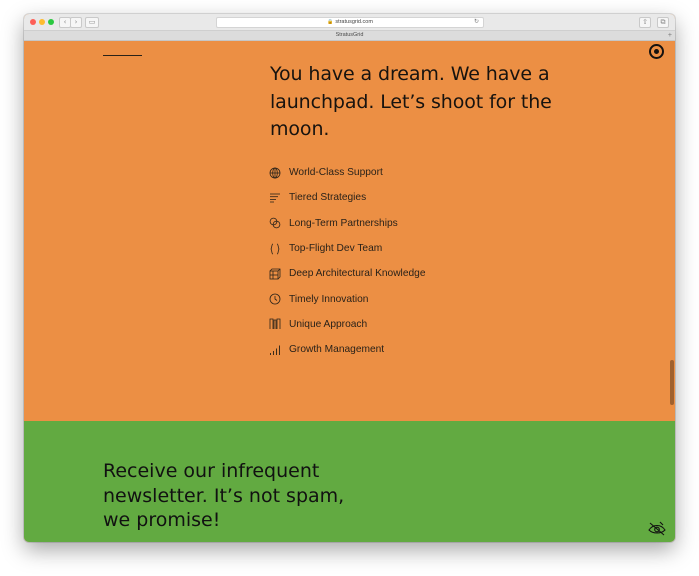  What do you see at coordinates (275, 223) in the screenshot?
I see `link-circles-icon` at bounding box center [275, 223].